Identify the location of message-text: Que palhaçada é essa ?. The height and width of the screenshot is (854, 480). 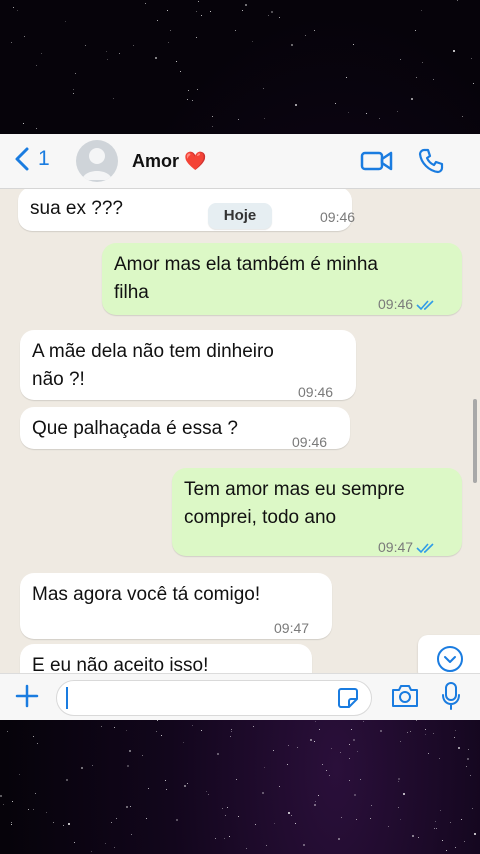
(135, 428).